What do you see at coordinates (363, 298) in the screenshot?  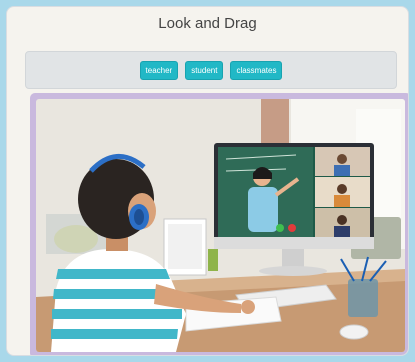 I see `pen-cup` at bounding box center [363, 298].